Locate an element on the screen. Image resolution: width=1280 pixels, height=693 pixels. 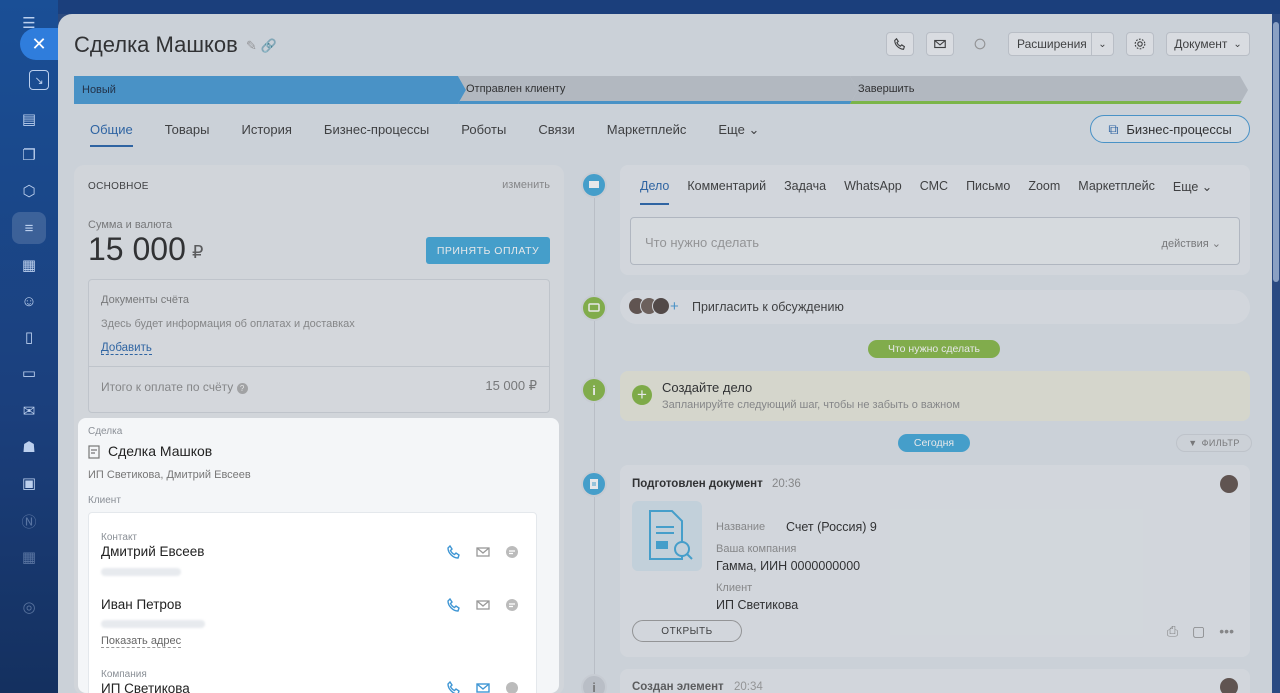
show-address-link: Показать адрес is located at coordinates (141, 641).